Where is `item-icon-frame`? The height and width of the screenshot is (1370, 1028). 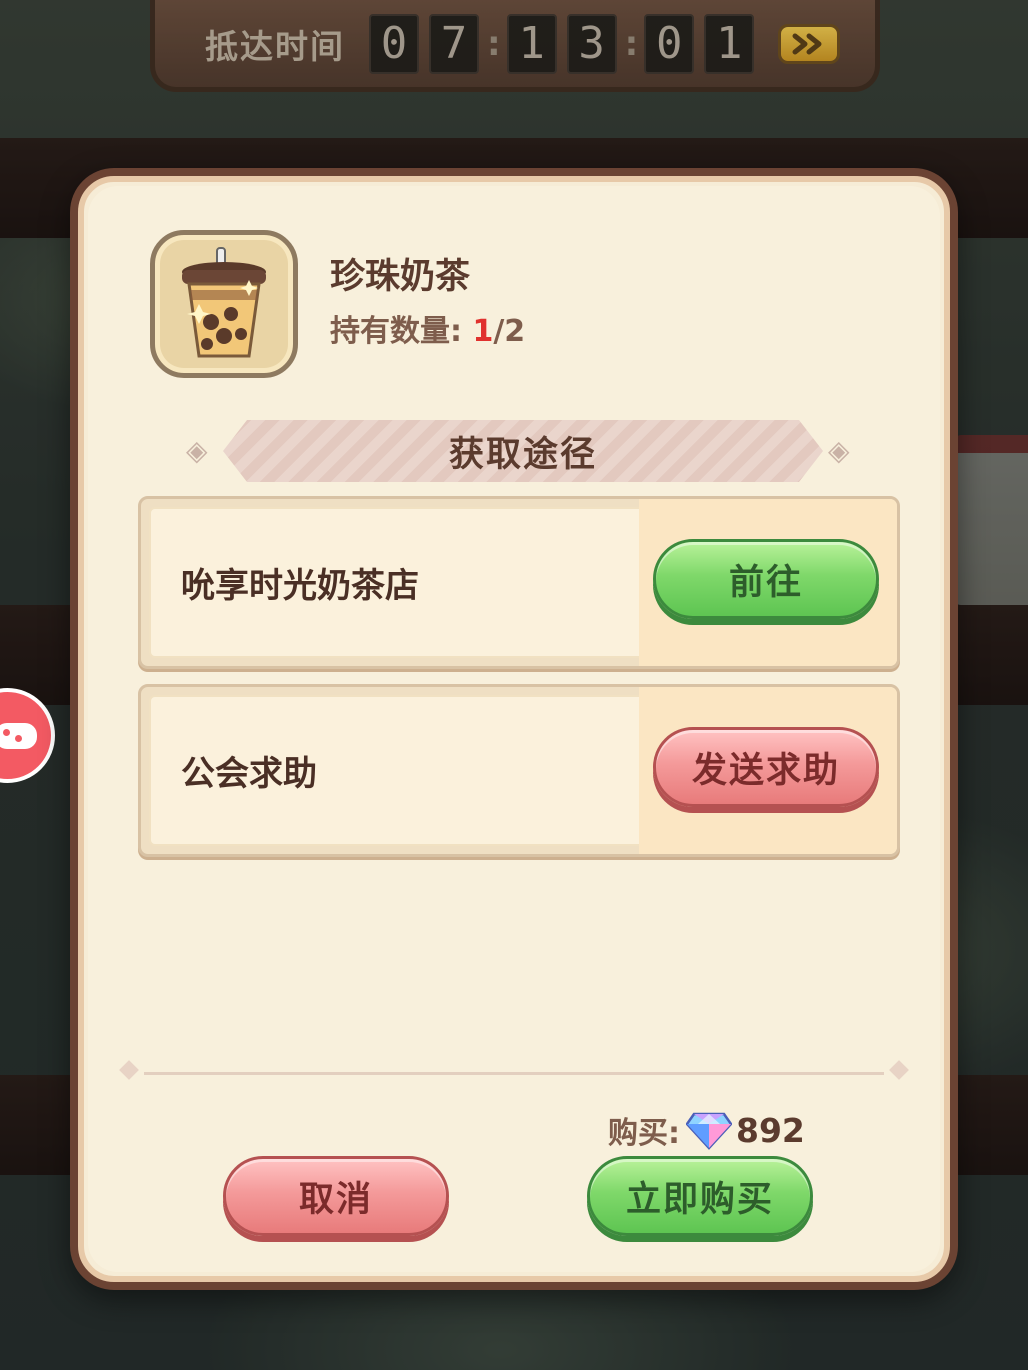 item-icon-frame is located at coordinates (224, 304).